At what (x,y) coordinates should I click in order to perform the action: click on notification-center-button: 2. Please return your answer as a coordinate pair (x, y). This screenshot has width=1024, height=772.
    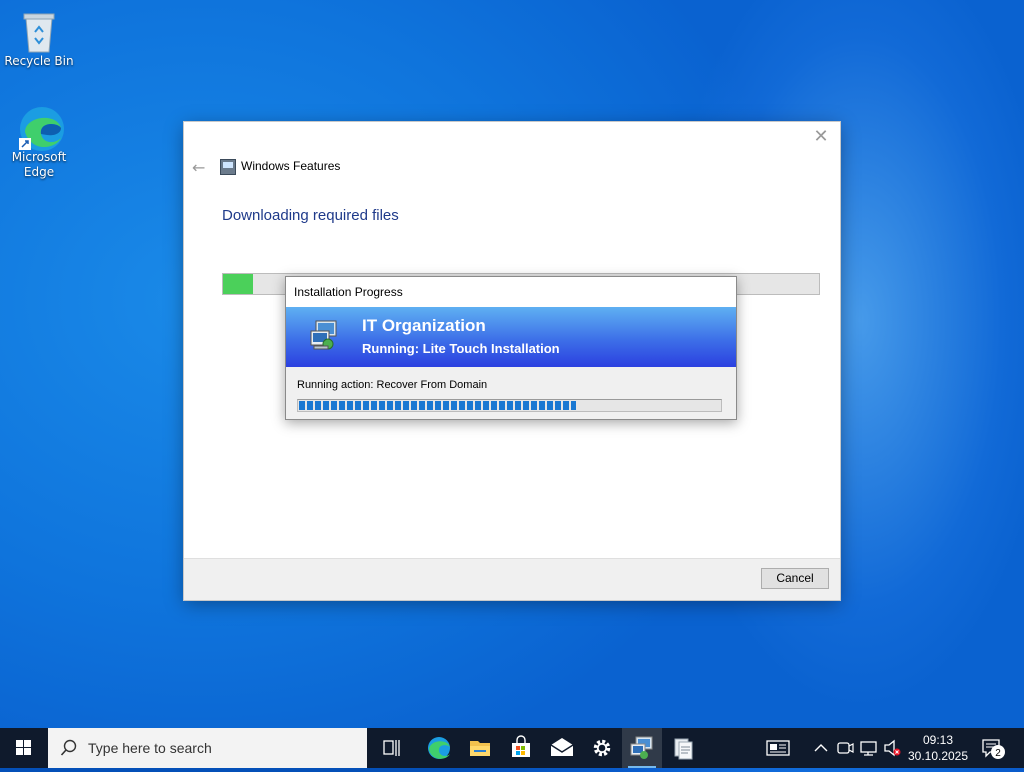
    Looking at the image, I should click on (993, 748).